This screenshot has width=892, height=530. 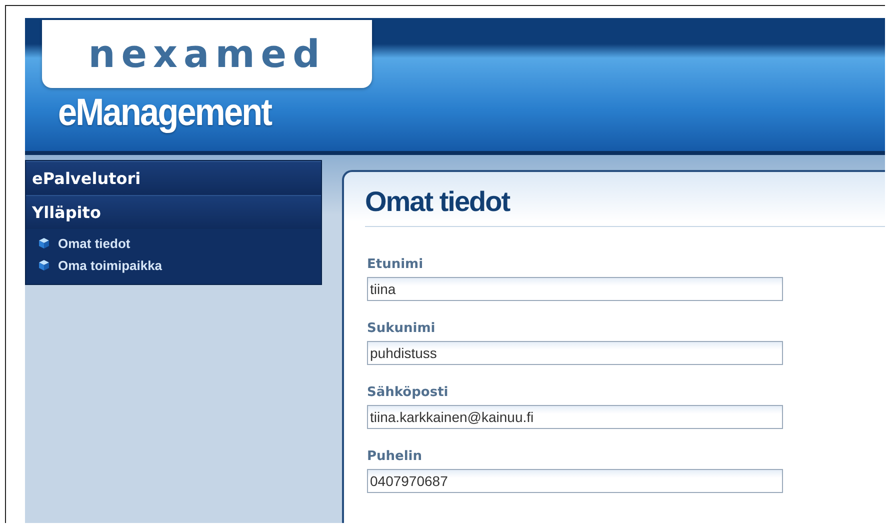 What do you see at coordinates (401, 328) in the screenshot?
I see `field-label: Sukunimi` at bounding box center [401, 328].